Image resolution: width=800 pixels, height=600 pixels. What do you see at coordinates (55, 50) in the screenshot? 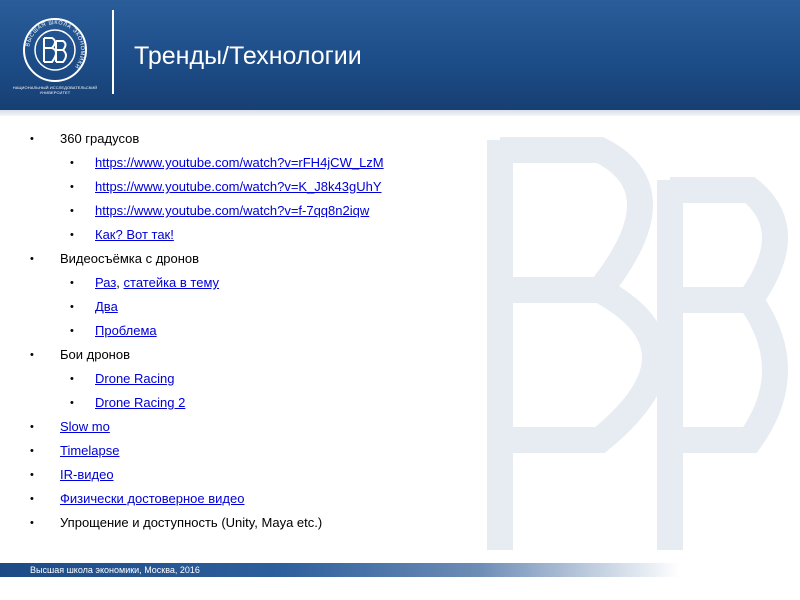
I see `hse-logo-icon: ВЫСШАЯ ШКОЛА ЭКОНОМИКИ` at bounding box center [55, 50].